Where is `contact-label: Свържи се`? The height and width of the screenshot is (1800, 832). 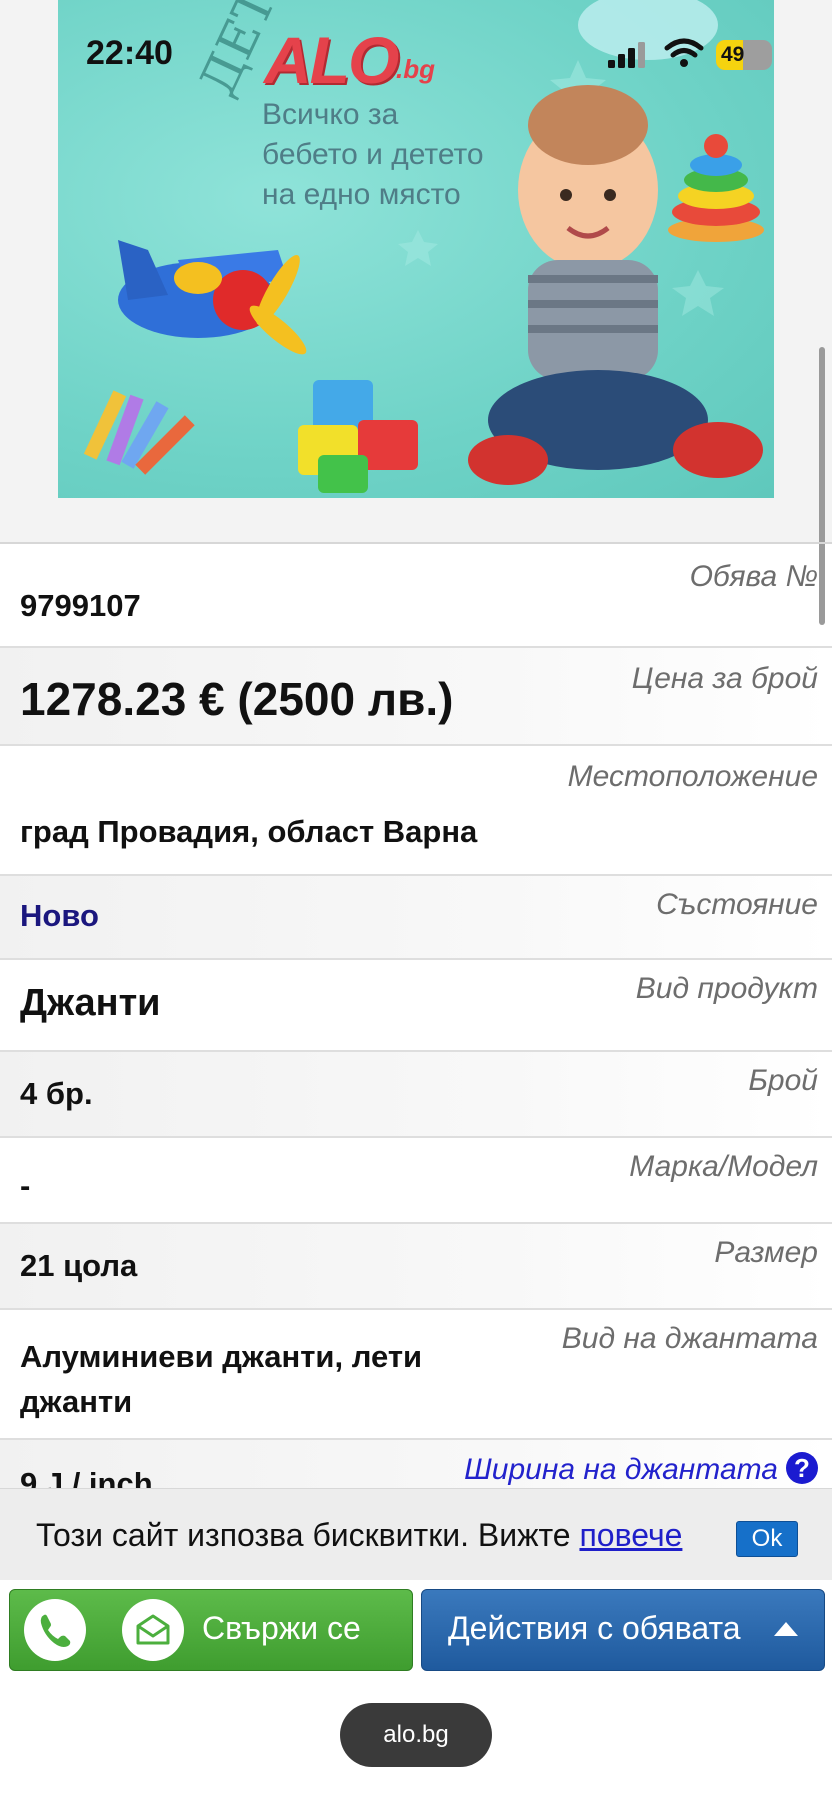 contact-label: Свържи се is located at coordinates (281, 1628).